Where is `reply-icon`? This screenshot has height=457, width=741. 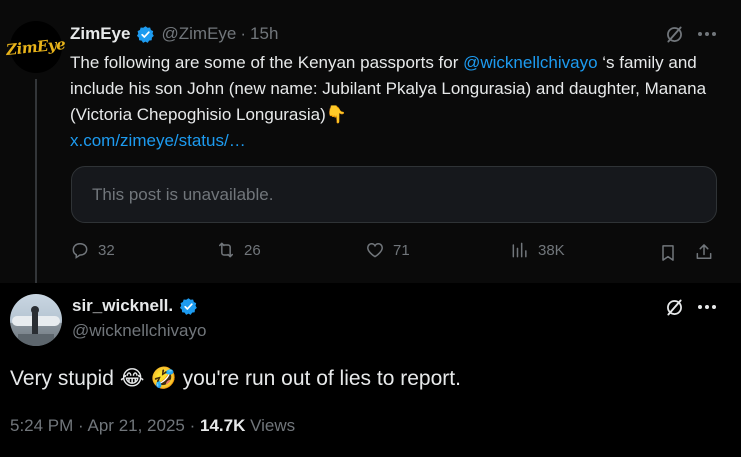
reply-icon is located at coordinates (80, 251).